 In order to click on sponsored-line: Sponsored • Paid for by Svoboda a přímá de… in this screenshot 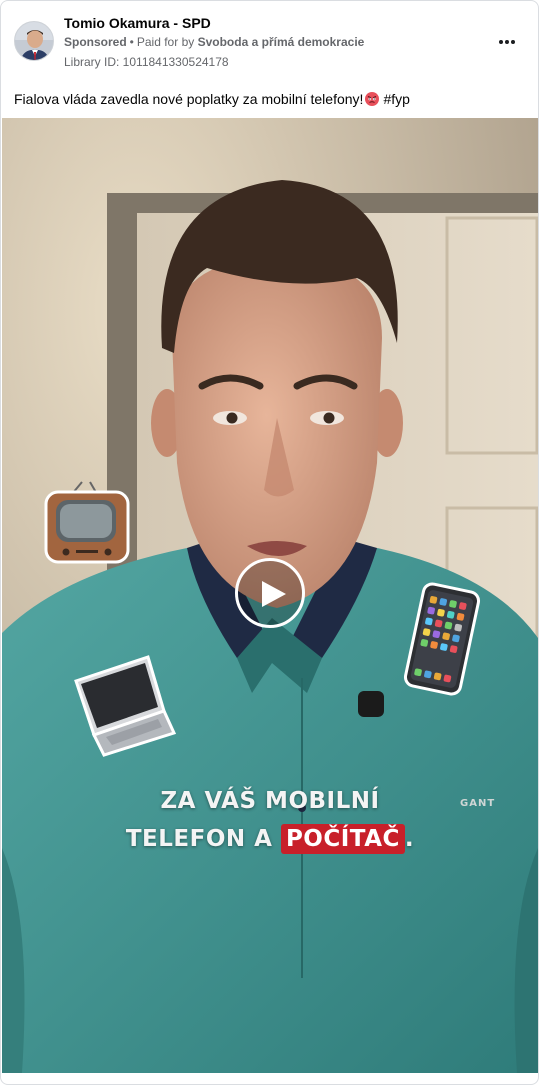, I will do `click(214, 42)`.